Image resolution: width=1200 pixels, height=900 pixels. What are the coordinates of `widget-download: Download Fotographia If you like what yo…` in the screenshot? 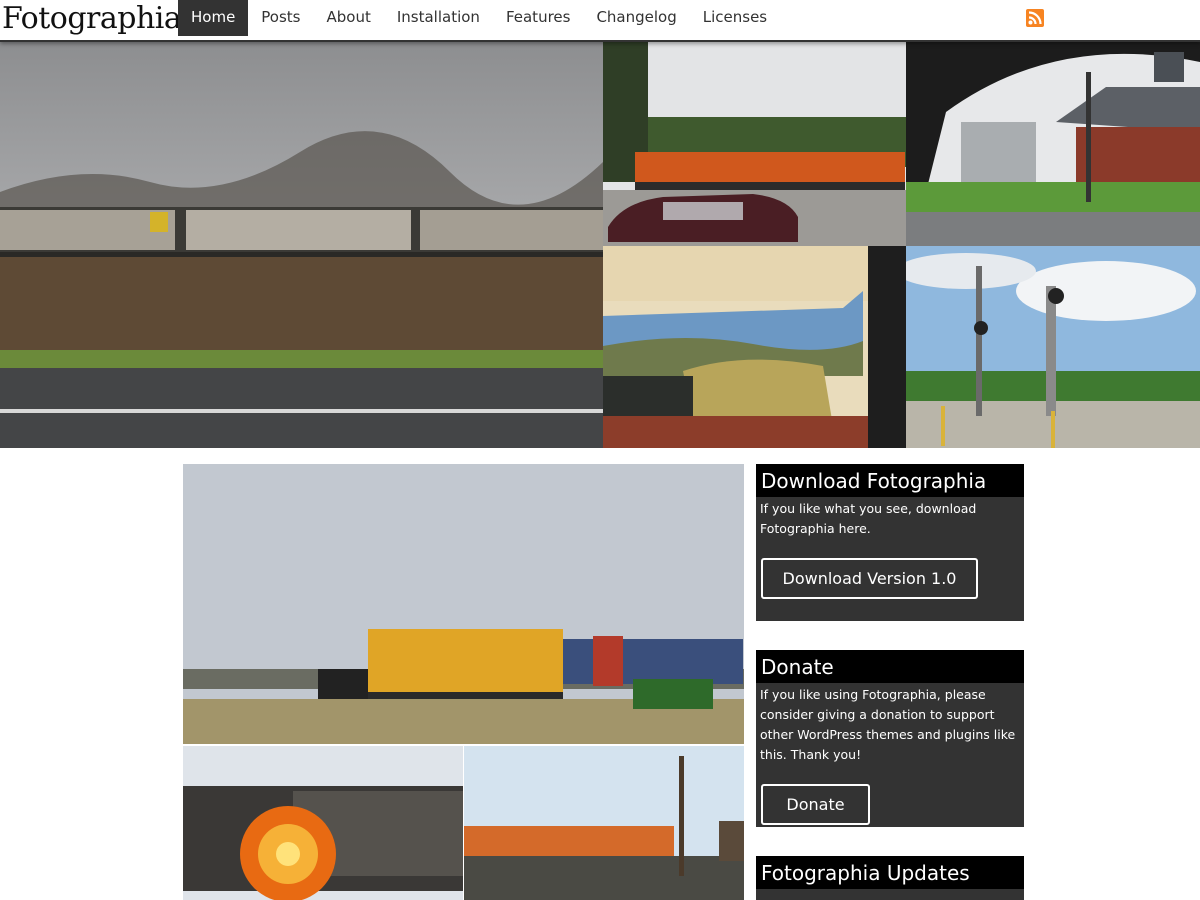 It's located at (890, 542).